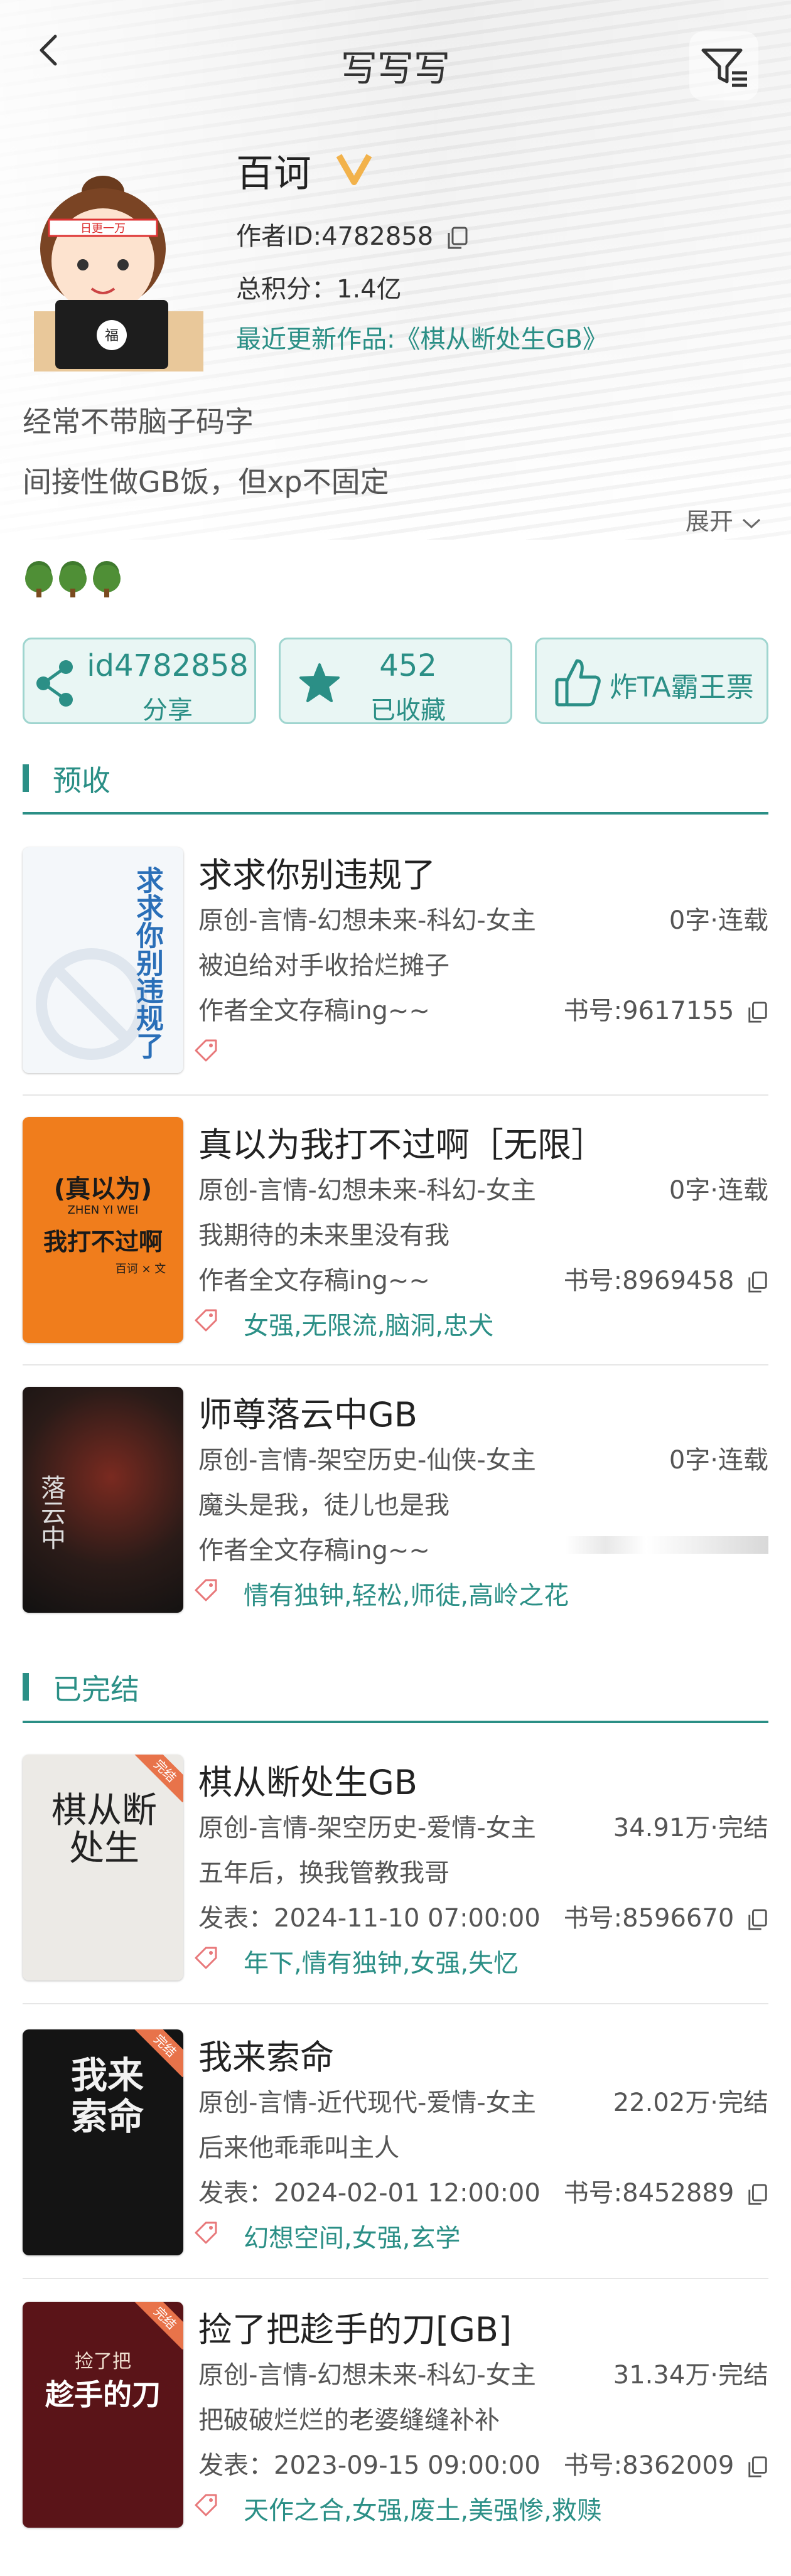  What do you see at coordinates (147, 962) in the screenshot?
I see `cover-title: 求求你别违规了` at bounding box center [147, 962].